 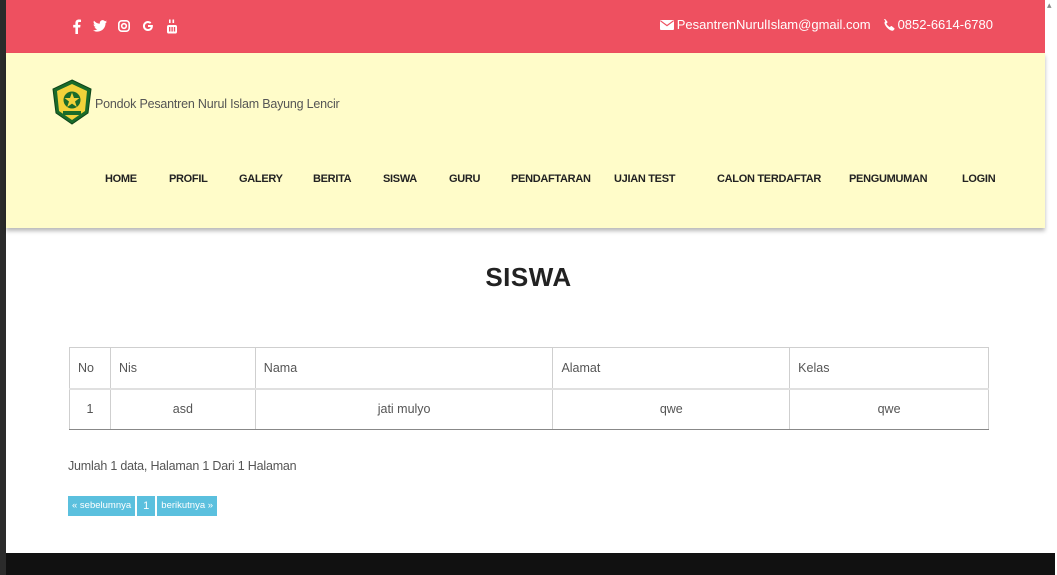 I want to click on page-1-button: 1, so click(x=146, y=506).